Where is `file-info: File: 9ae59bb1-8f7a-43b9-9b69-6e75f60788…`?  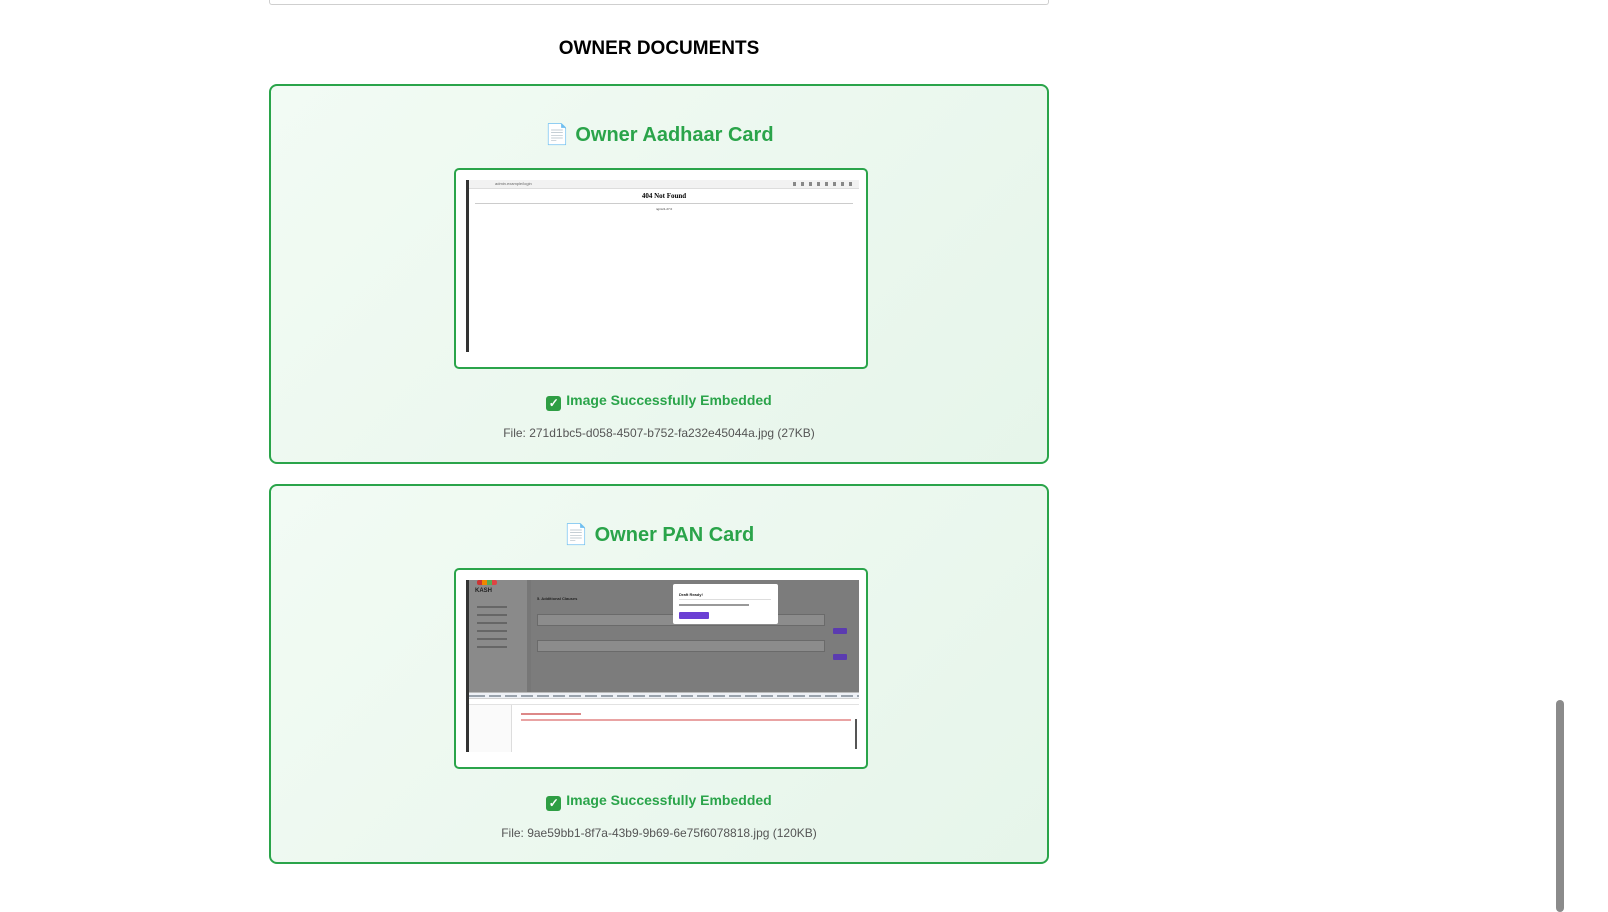 file-info: File: 9ae59bb1-8f7a-43b9-9b69-6e75f60788… is located at coordinates (659, 833).